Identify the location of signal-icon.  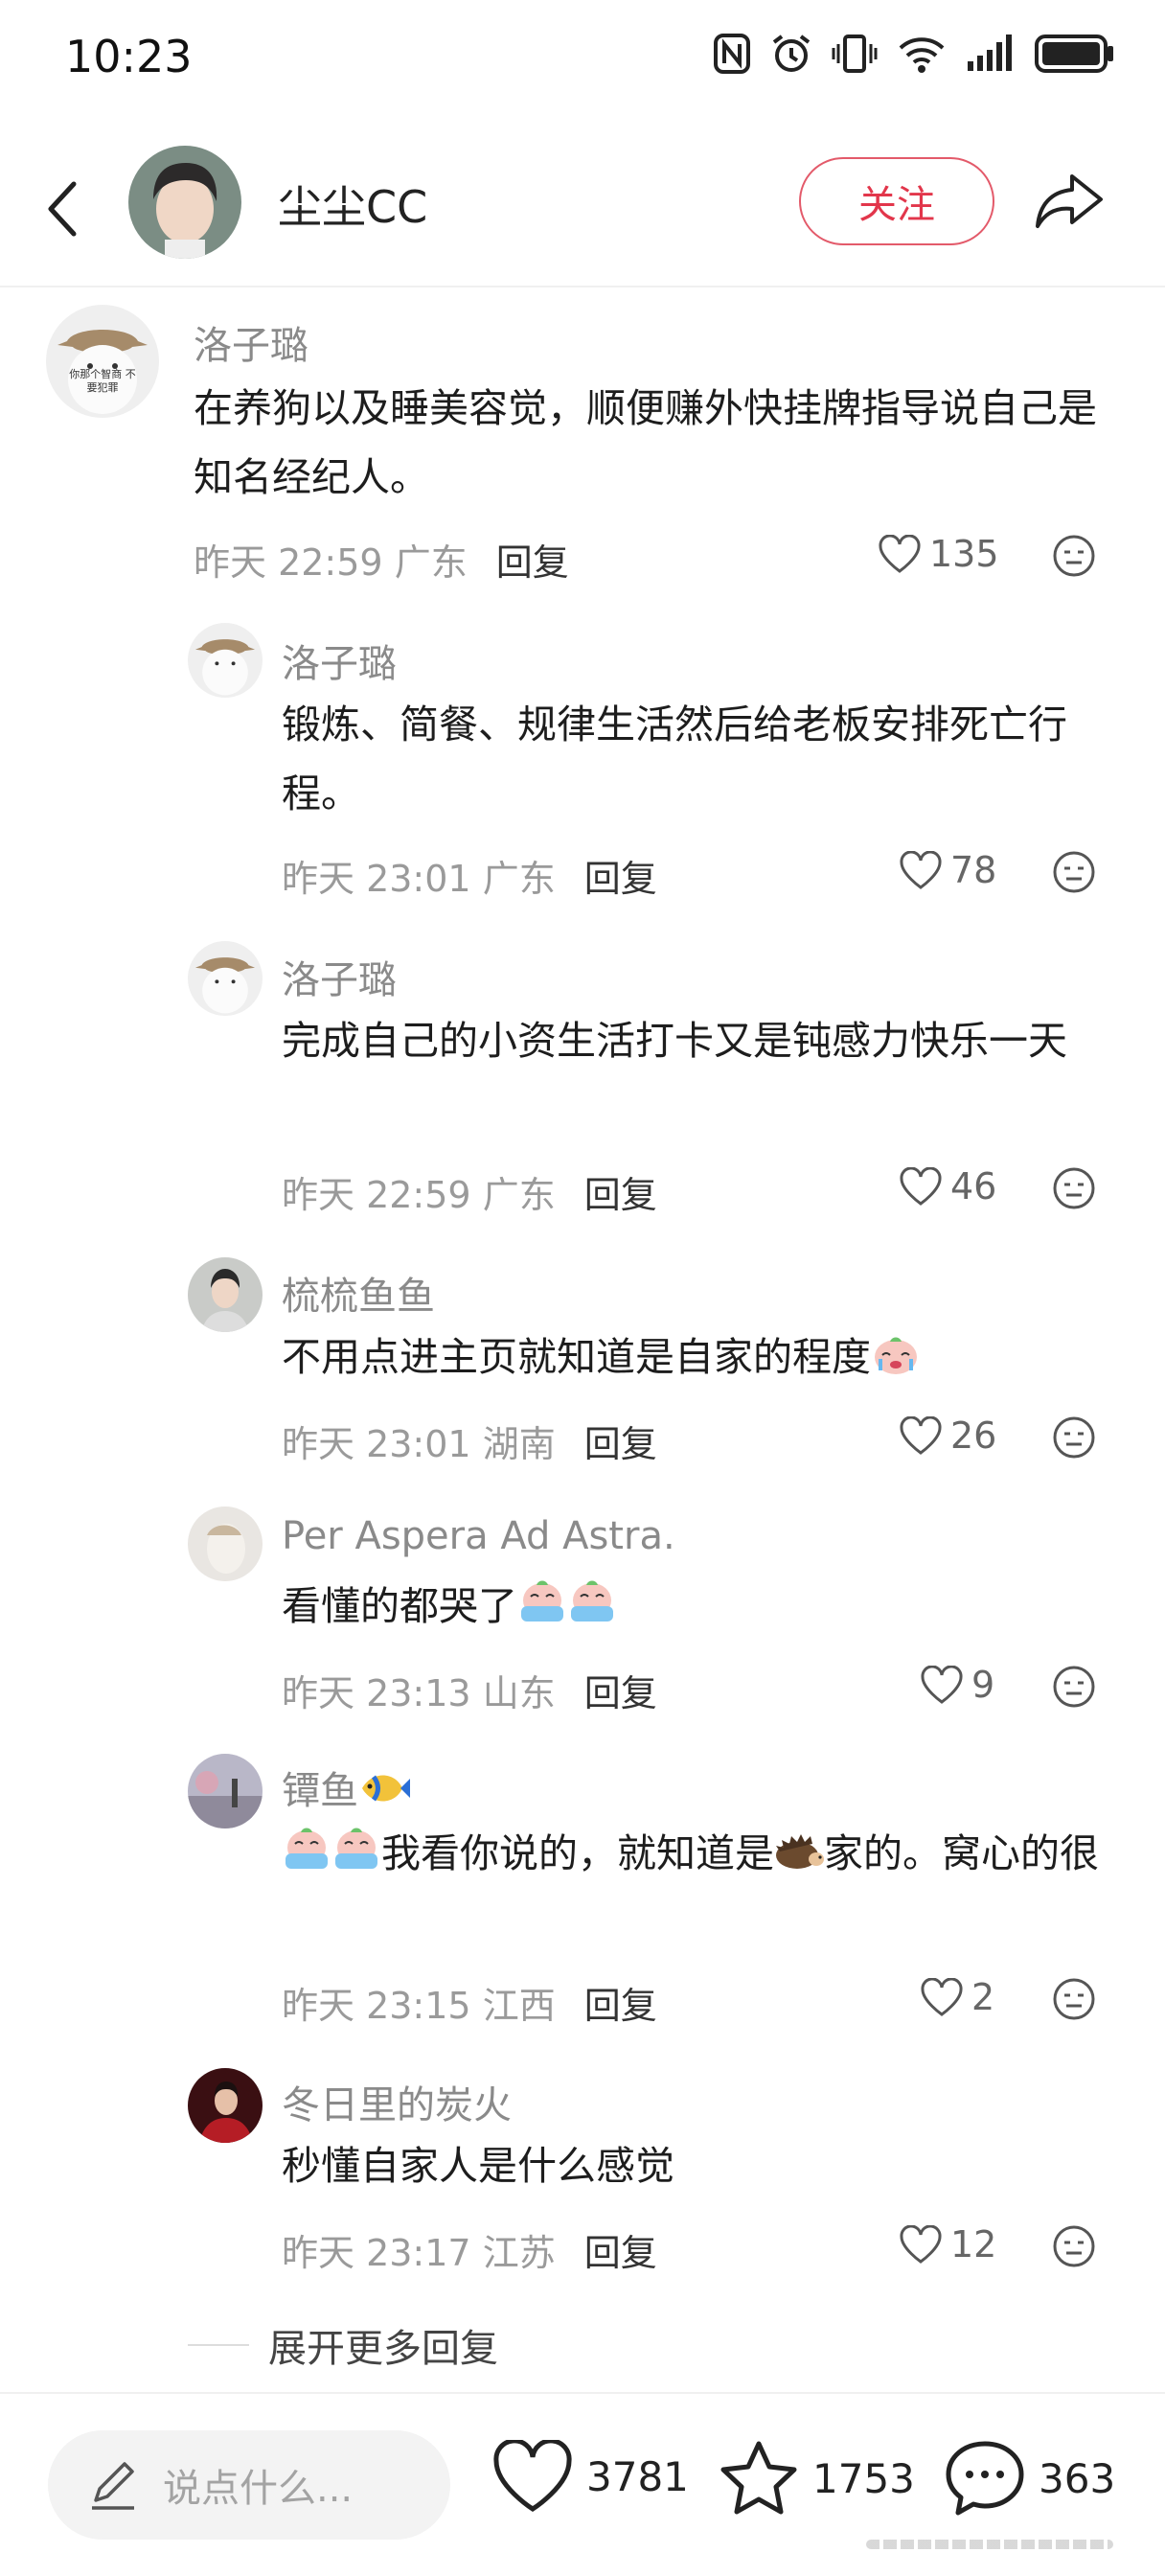
(990, 52).